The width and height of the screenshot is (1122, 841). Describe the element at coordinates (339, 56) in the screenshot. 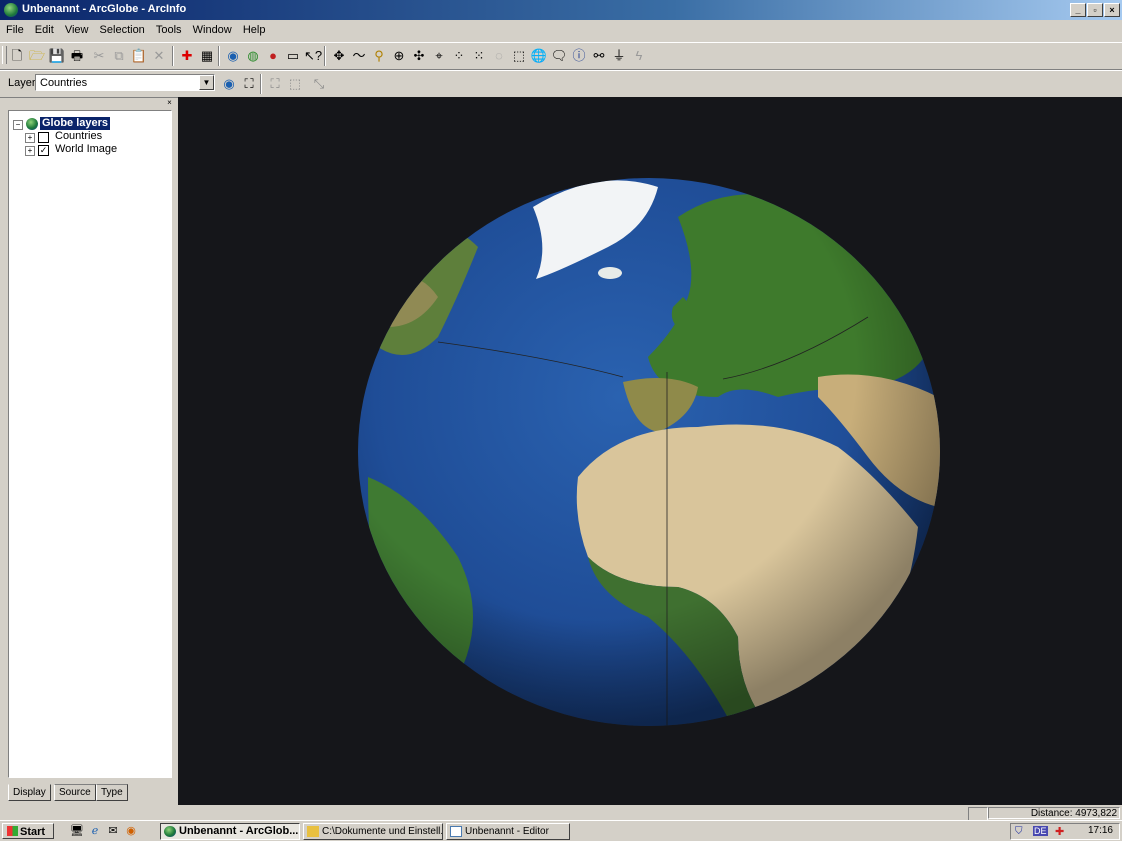

I see `navigate-icon: ✥` at that location.